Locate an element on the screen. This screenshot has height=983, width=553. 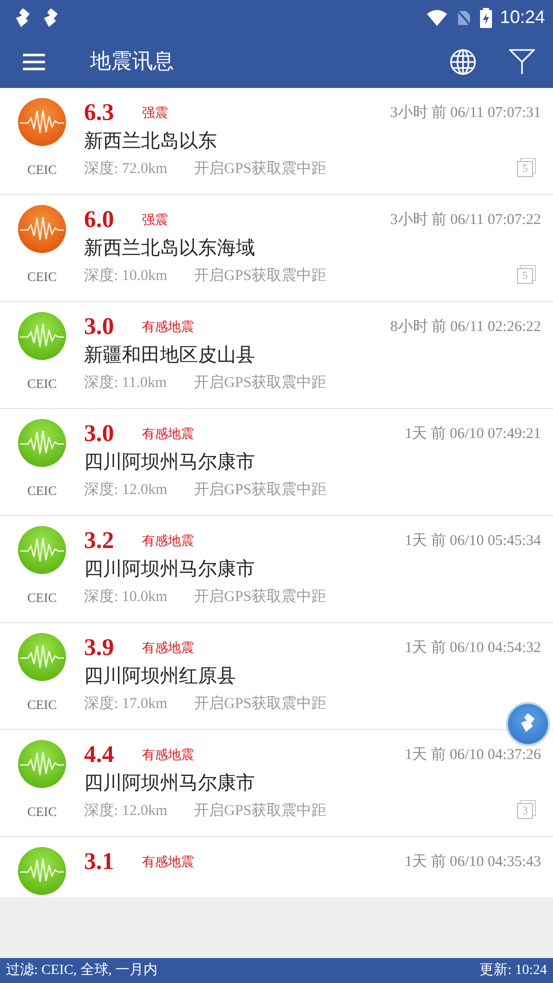
earthquake-list-item: CEIC 3.2 有感地震 1天 前 06/10 05:45:34 四川阿坝州马尔康市 深度: 10.0km 开启GPS获取震中距 is located at coordinates (276, 569).